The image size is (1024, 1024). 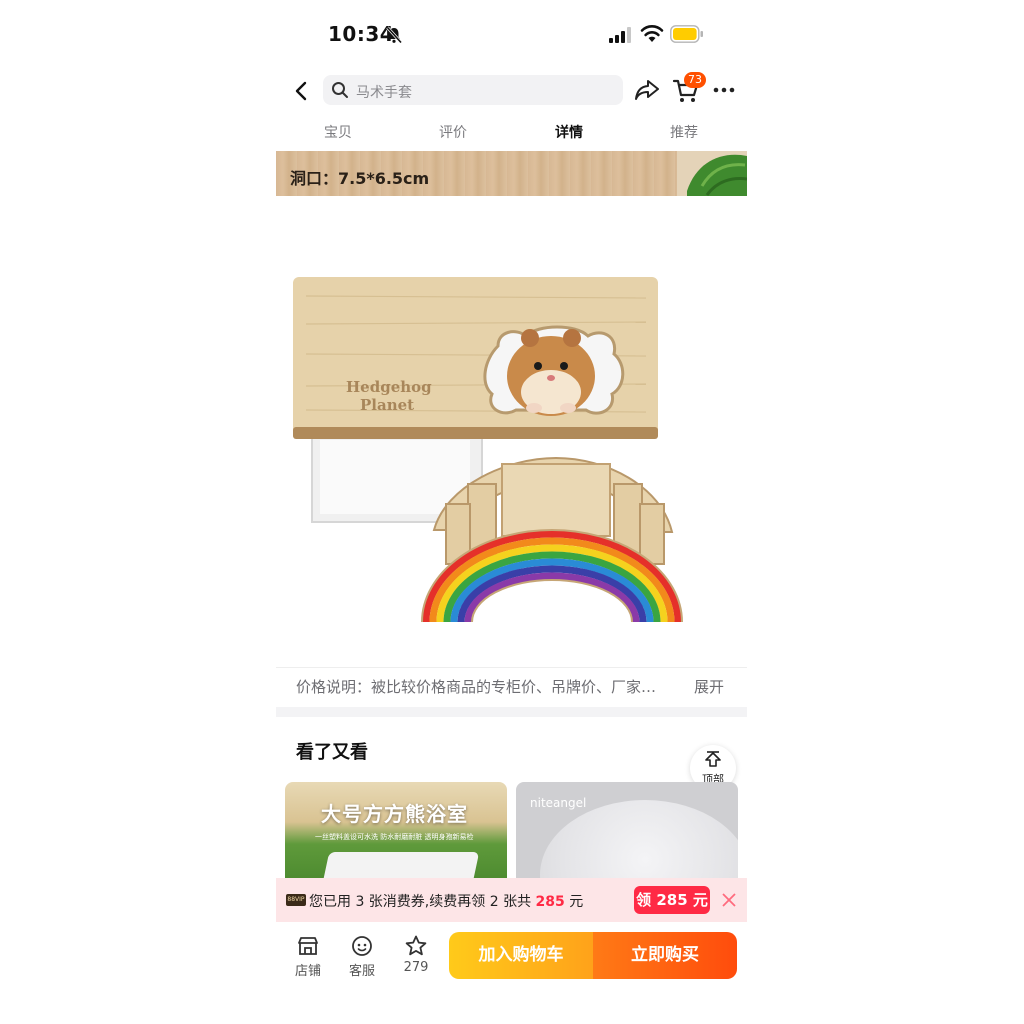 I want to click on more-options-icon, so click(x=724, y=90).